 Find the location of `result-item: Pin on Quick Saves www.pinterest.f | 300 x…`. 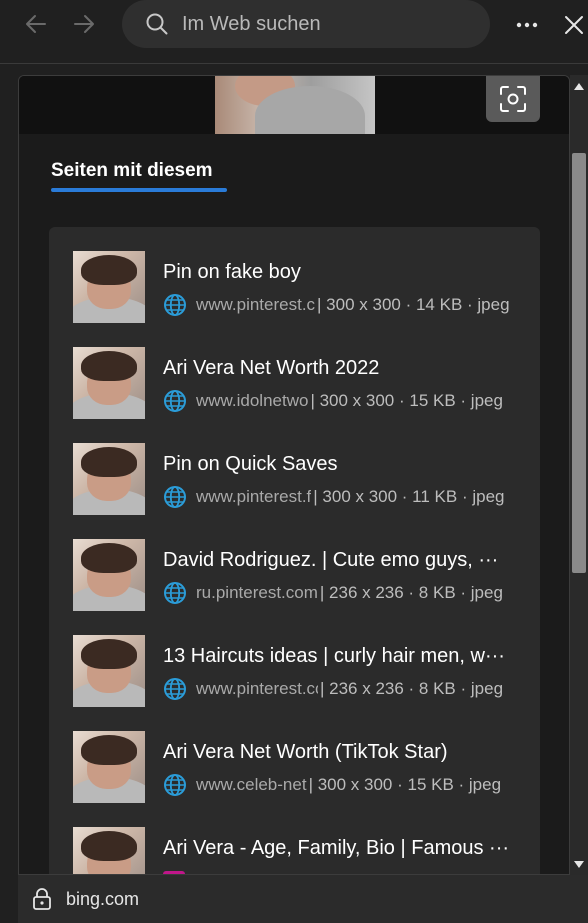

result-item: Pin on Quick Saves www.pinterest.f | 300 x… is located at coordinates (298, 479).